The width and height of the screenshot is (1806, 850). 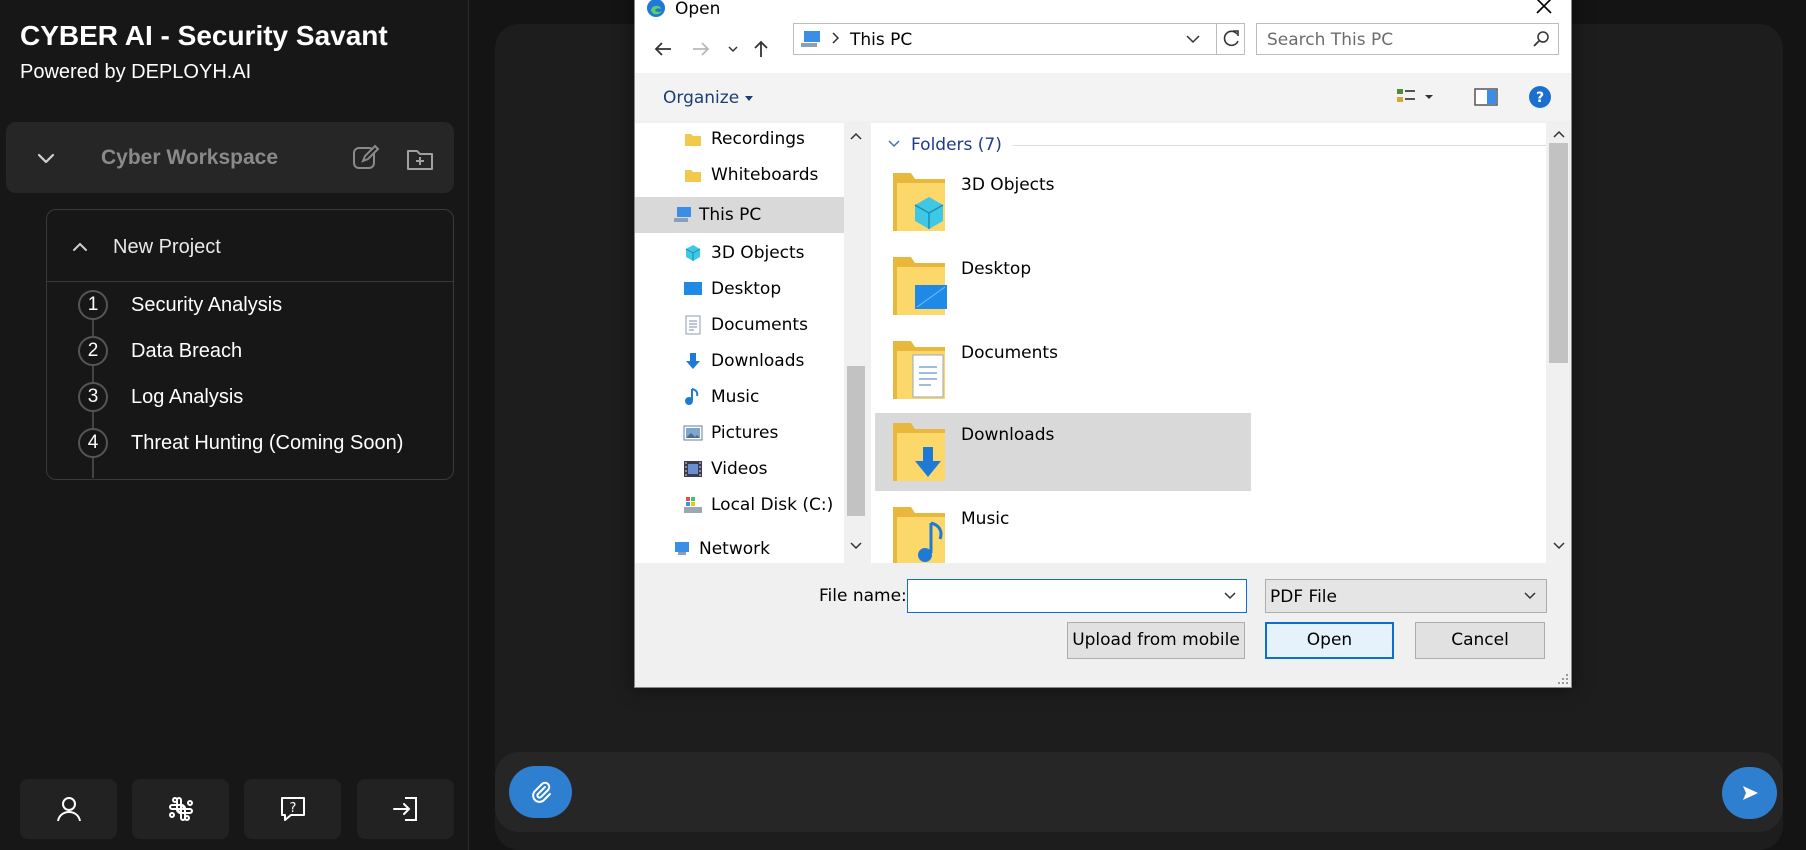 What do you see at coordinates (761, 49) in the screenshot?
I see `up-icon` at bounding box center [761, 49].